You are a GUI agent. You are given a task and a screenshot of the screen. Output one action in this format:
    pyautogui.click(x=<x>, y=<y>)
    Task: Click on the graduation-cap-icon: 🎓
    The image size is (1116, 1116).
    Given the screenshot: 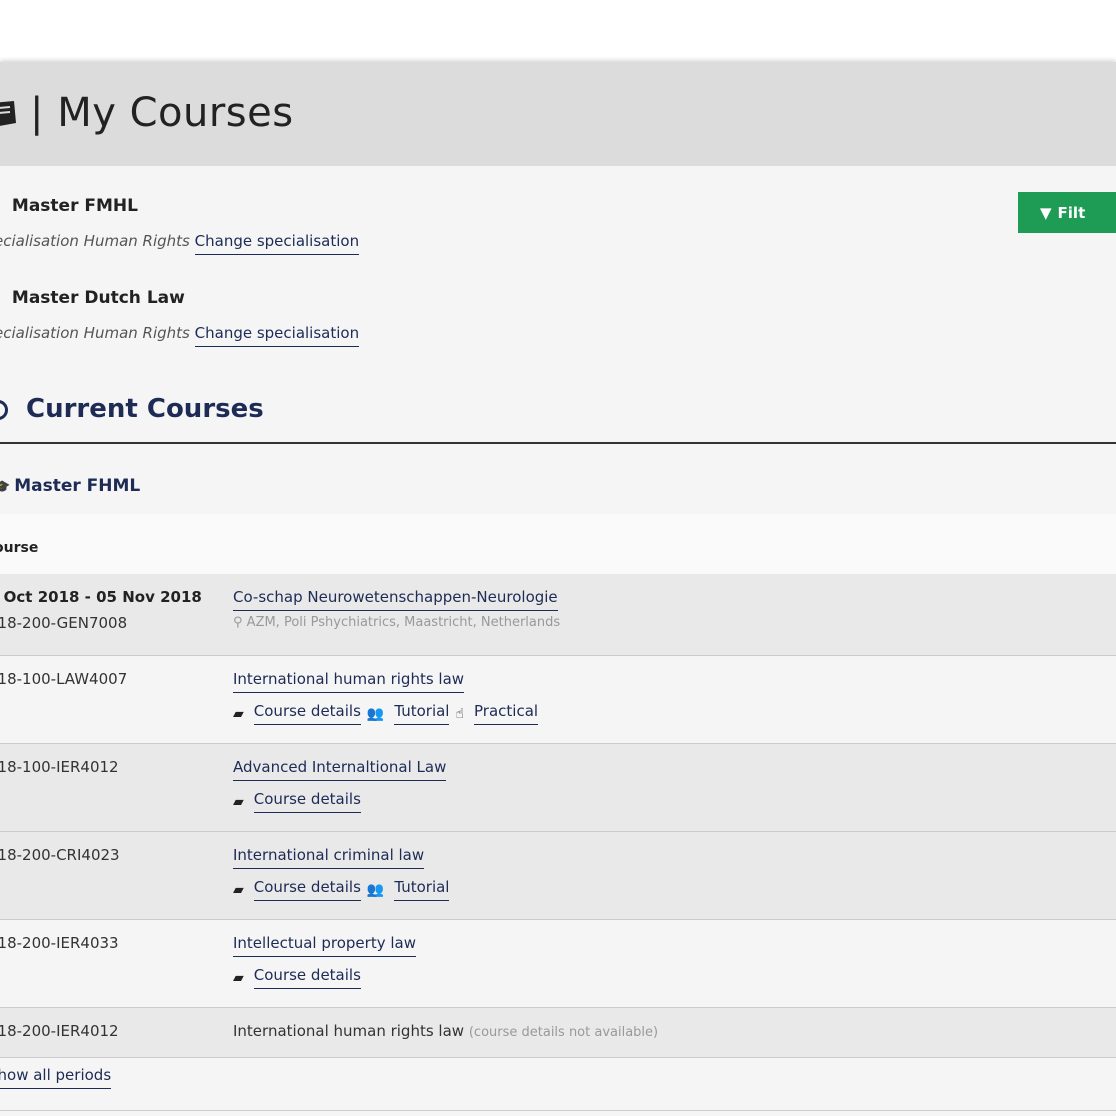 What is the action you would take?
    pyautogui.click(x=5, y=487)
    